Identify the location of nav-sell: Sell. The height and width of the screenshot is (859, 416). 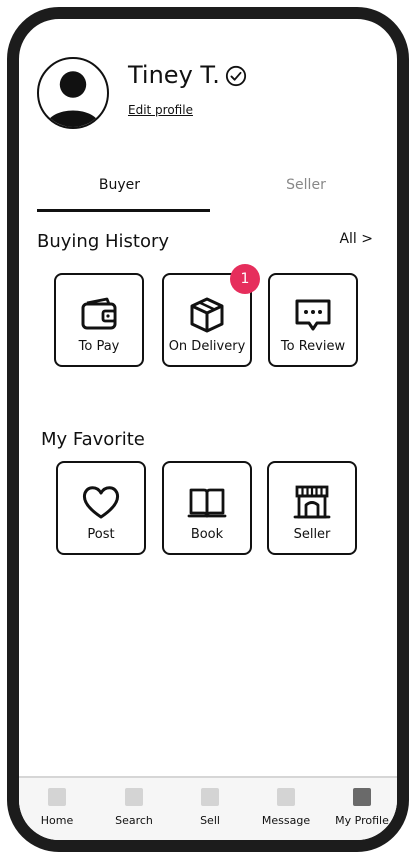
(210, 807).